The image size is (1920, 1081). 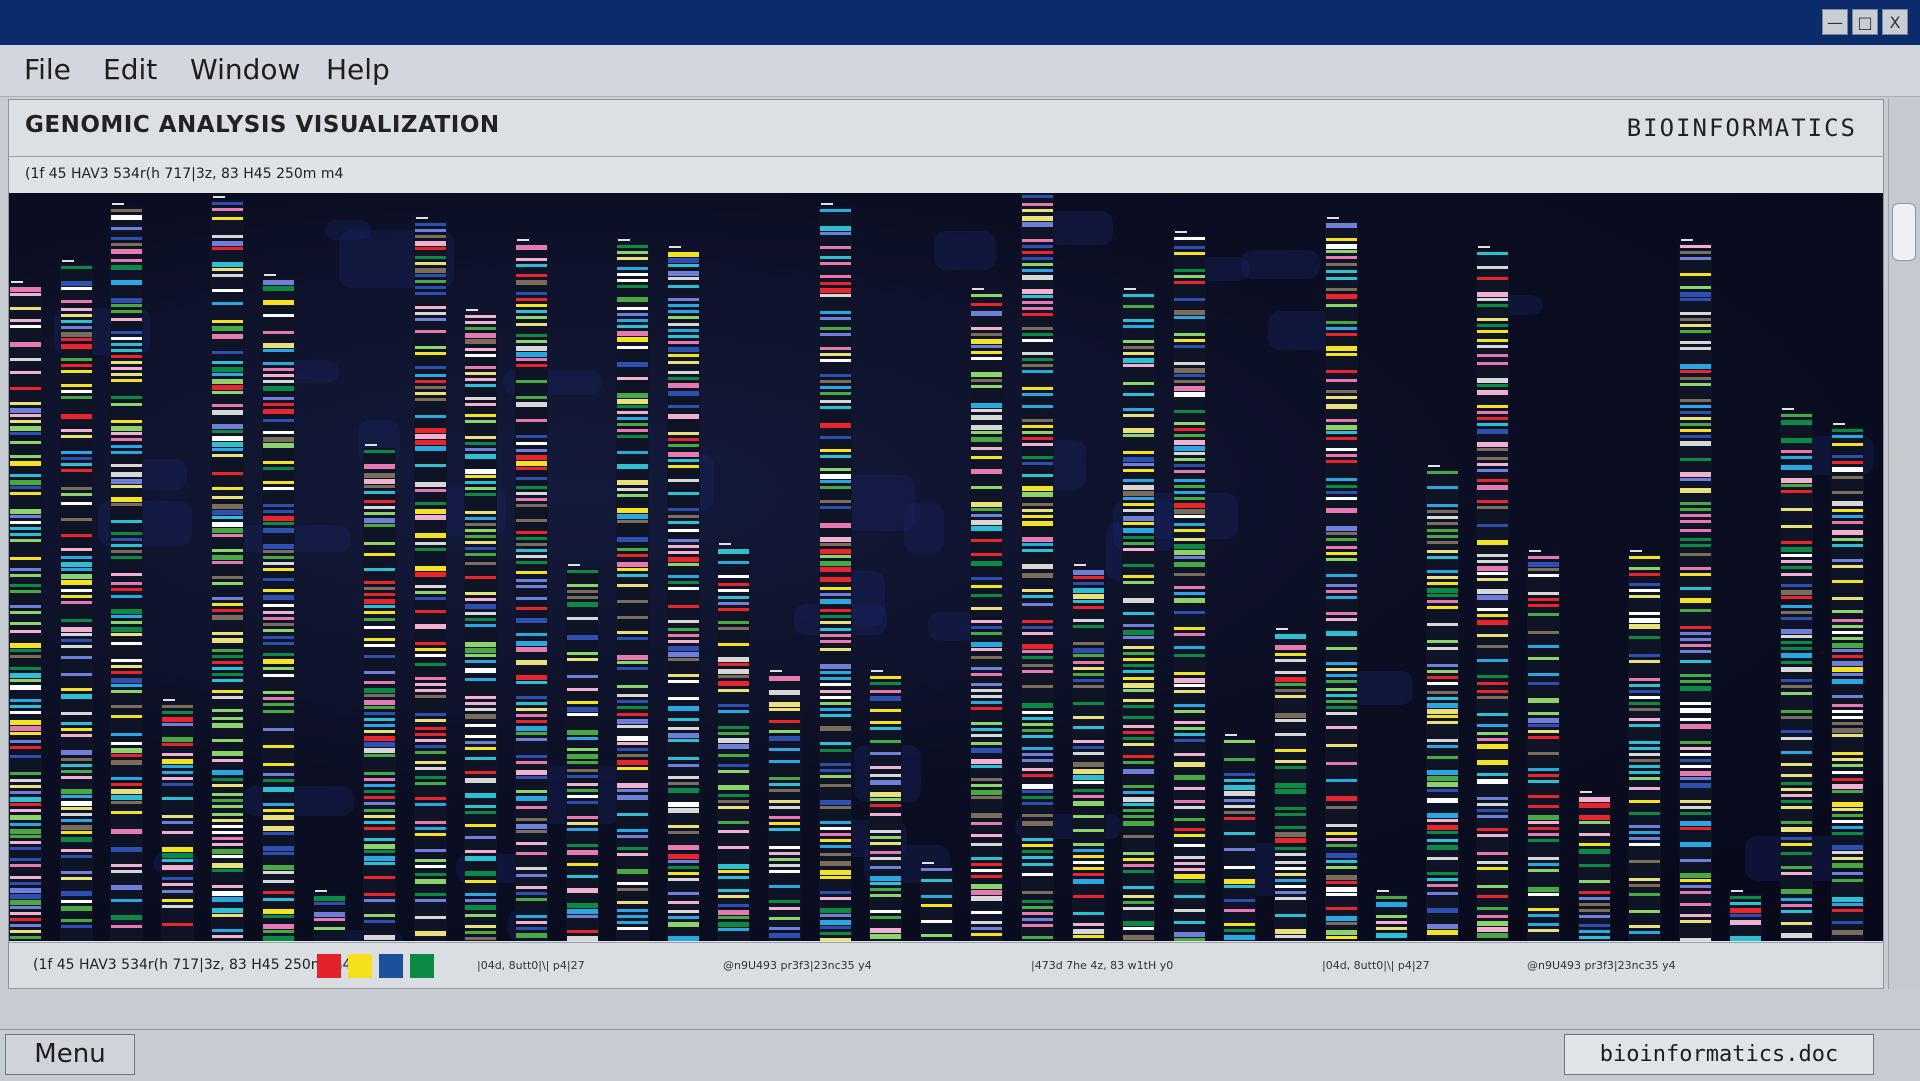 What do you see at coordinates (960, 71) in the screenshot?
I see `menu-bar: File Edit Window Help` at bounding box center [960, 71].